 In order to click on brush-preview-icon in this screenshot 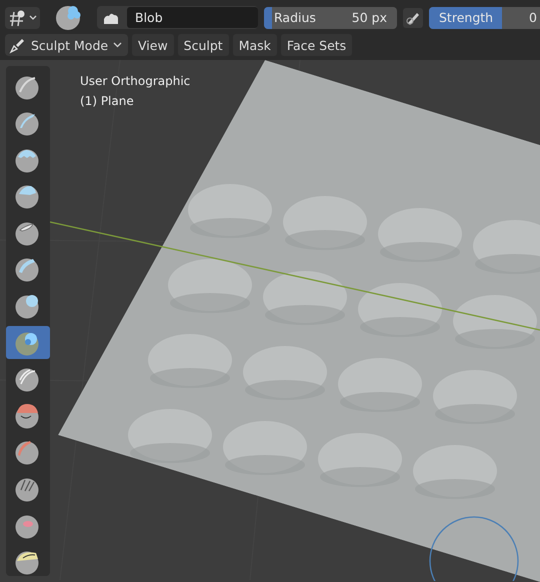, I will do `click(69, 17)`.